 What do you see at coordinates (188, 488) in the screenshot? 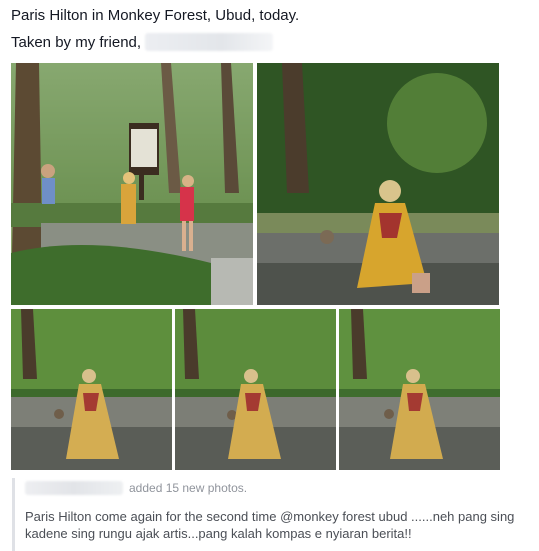
I see `attribution-action: added 15 new photos.` at bounding box center [188, 488].